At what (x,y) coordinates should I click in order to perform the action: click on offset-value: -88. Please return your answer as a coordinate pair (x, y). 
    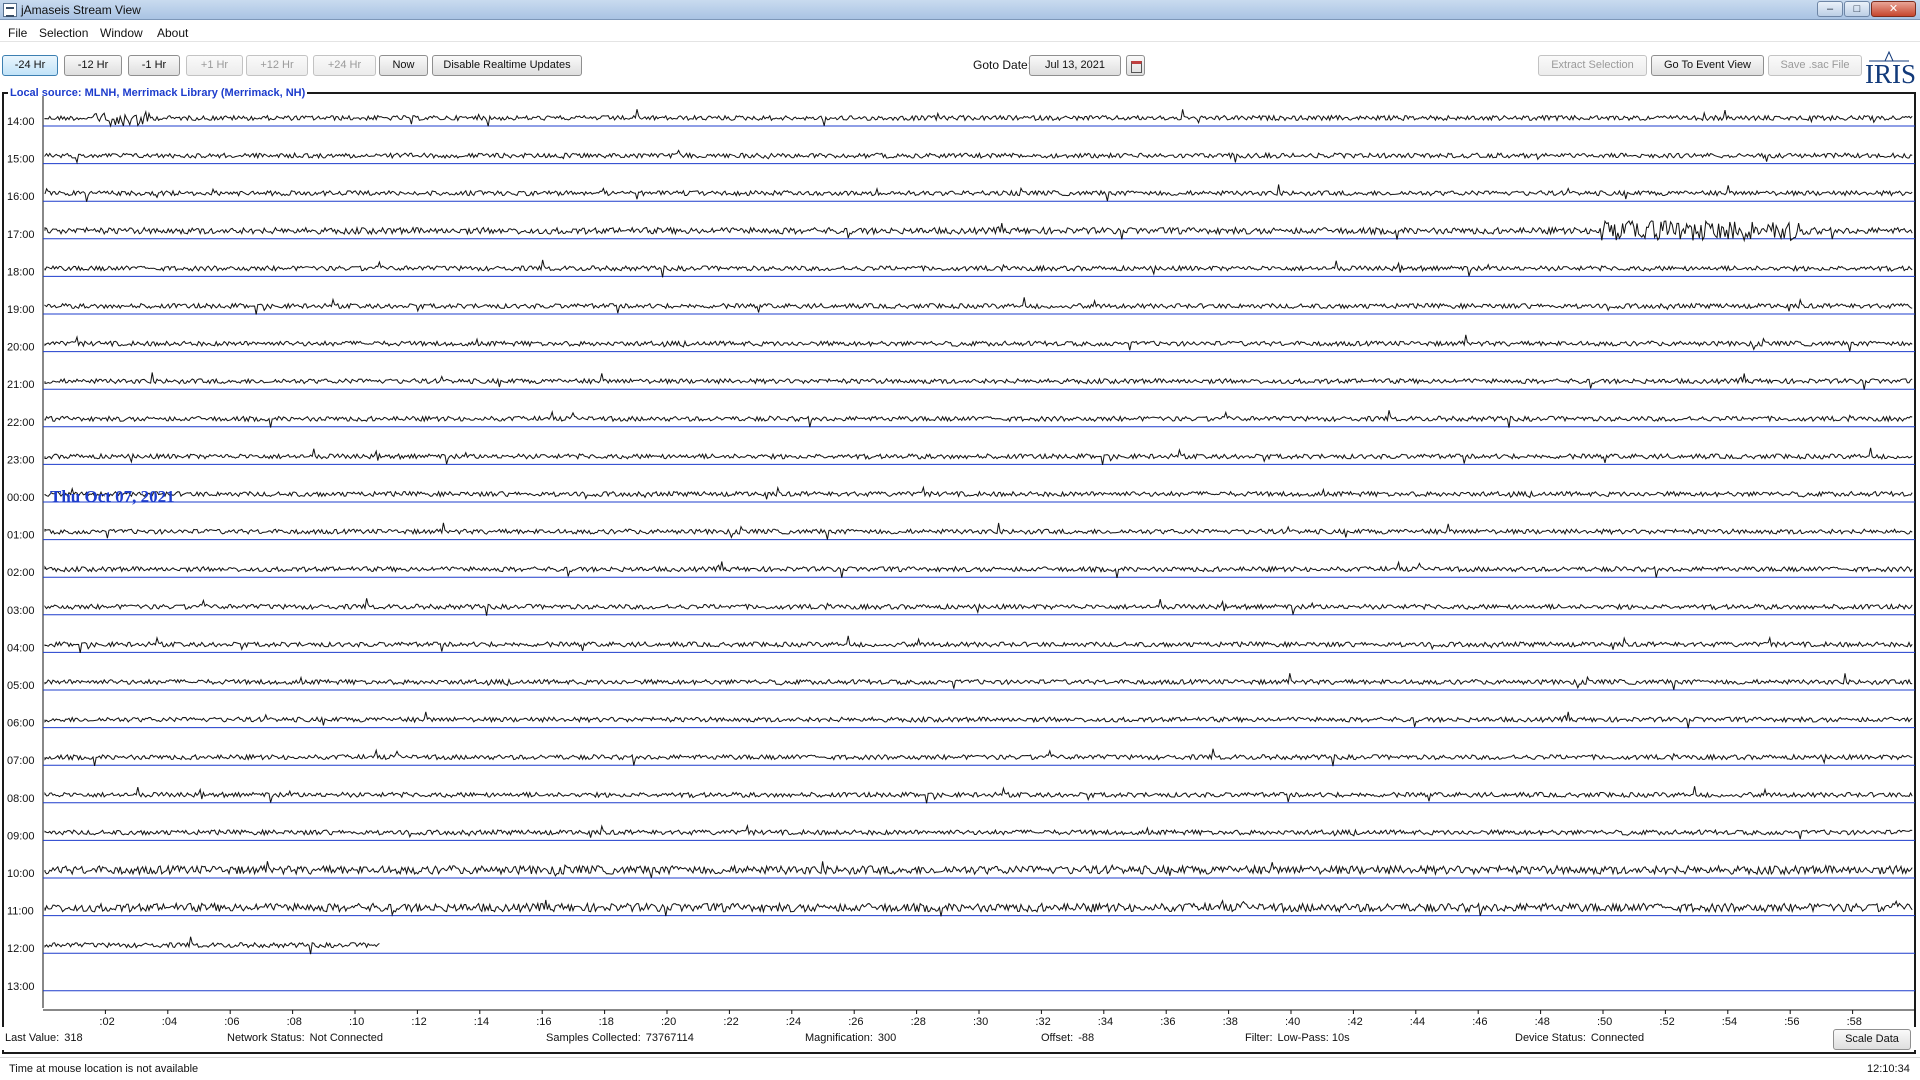
    Looking at the image, I should click on (1086, 1038).